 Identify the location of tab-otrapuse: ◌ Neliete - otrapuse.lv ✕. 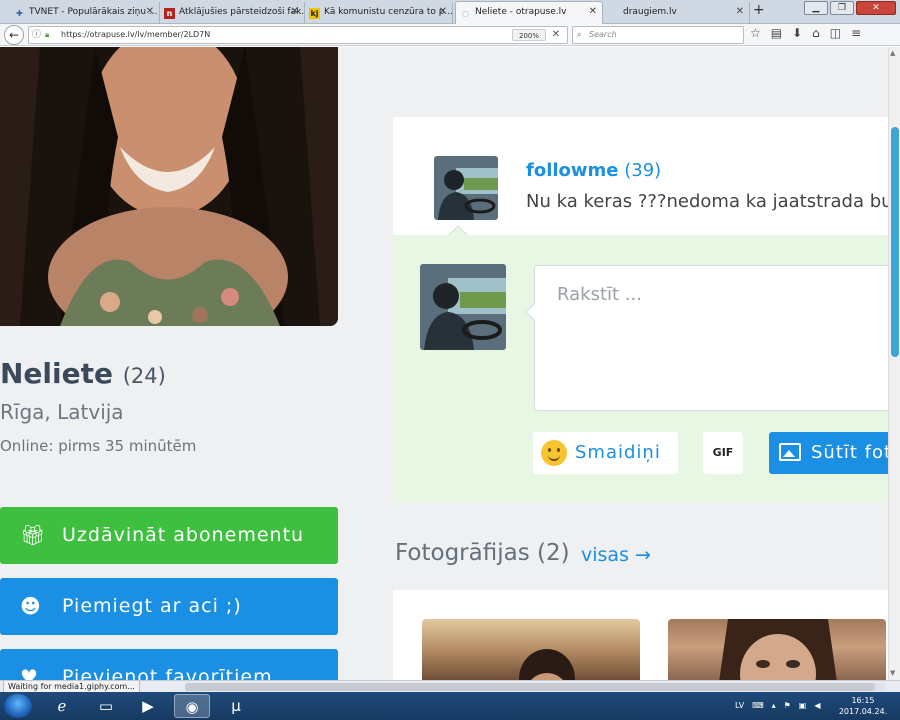
(529, 13).